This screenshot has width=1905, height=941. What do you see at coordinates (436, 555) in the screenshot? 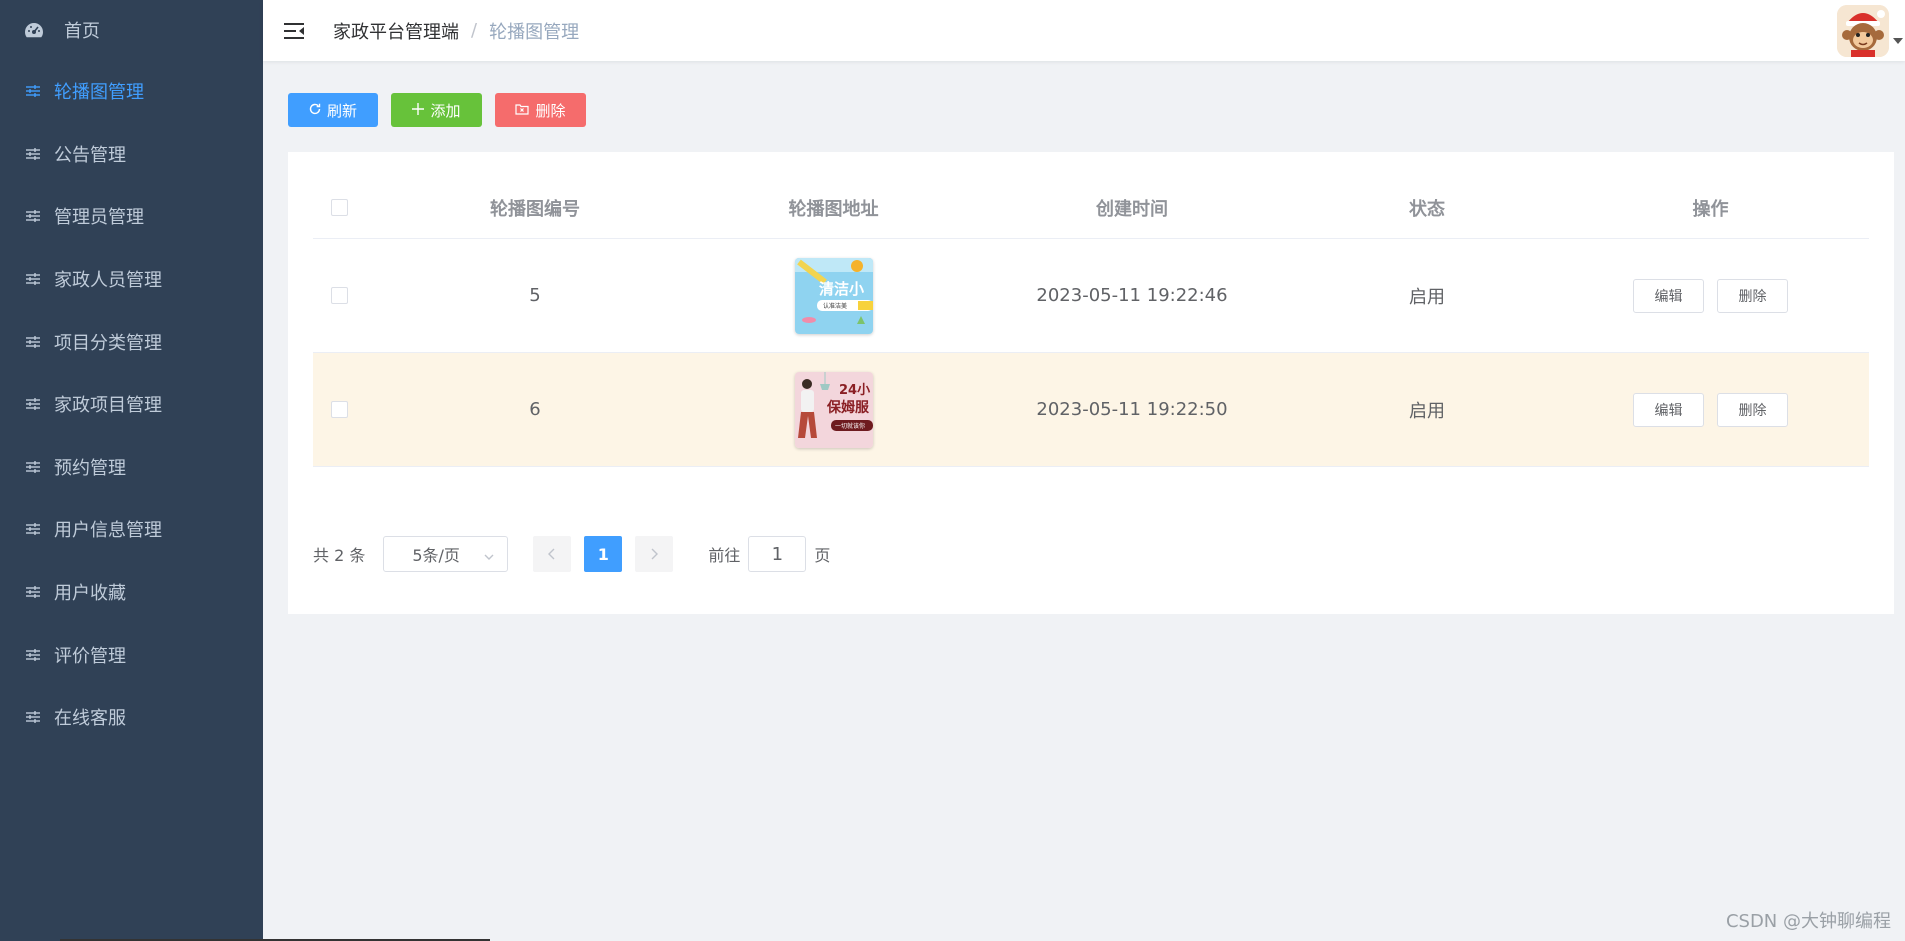
I see `page-size-value: 5条/页` at bounding box center [436, 555].